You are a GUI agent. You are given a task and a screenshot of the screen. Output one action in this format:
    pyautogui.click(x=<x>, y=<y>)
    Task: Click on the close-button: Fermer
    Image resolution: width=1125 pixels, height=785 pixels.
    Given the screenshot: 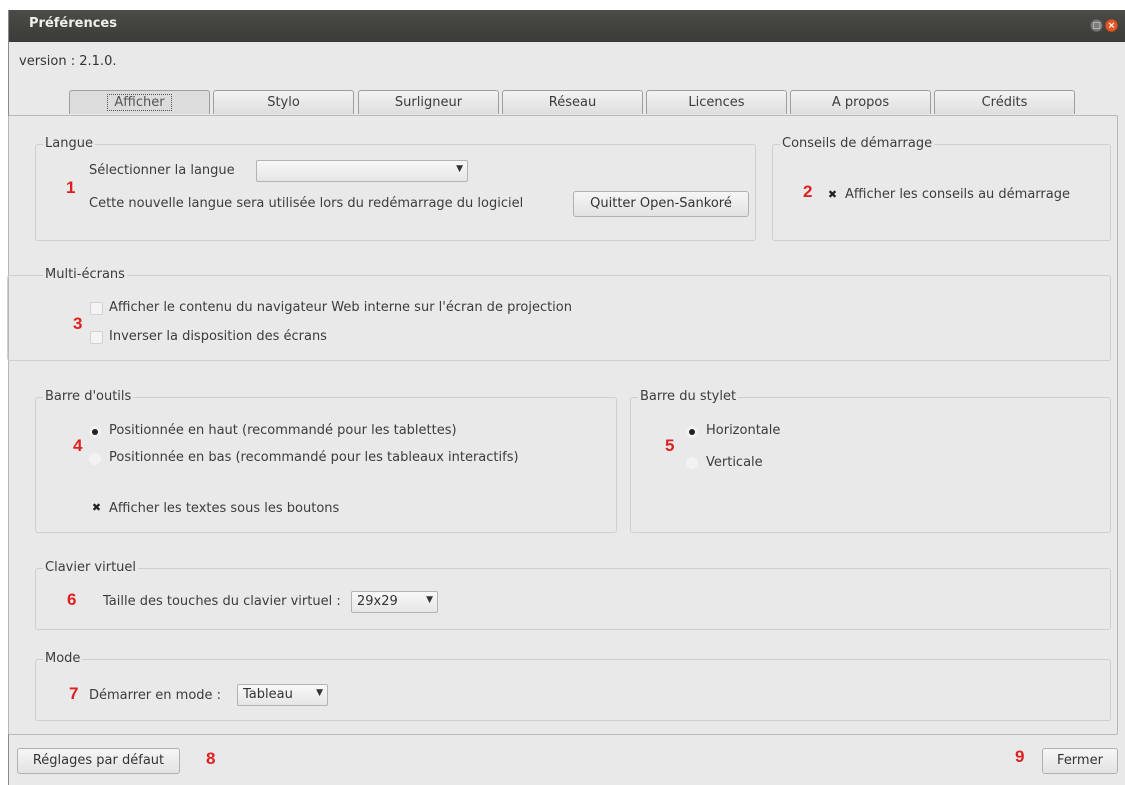 What is the action you would take?
    pyautogui.click(x=1080, y=761)
    